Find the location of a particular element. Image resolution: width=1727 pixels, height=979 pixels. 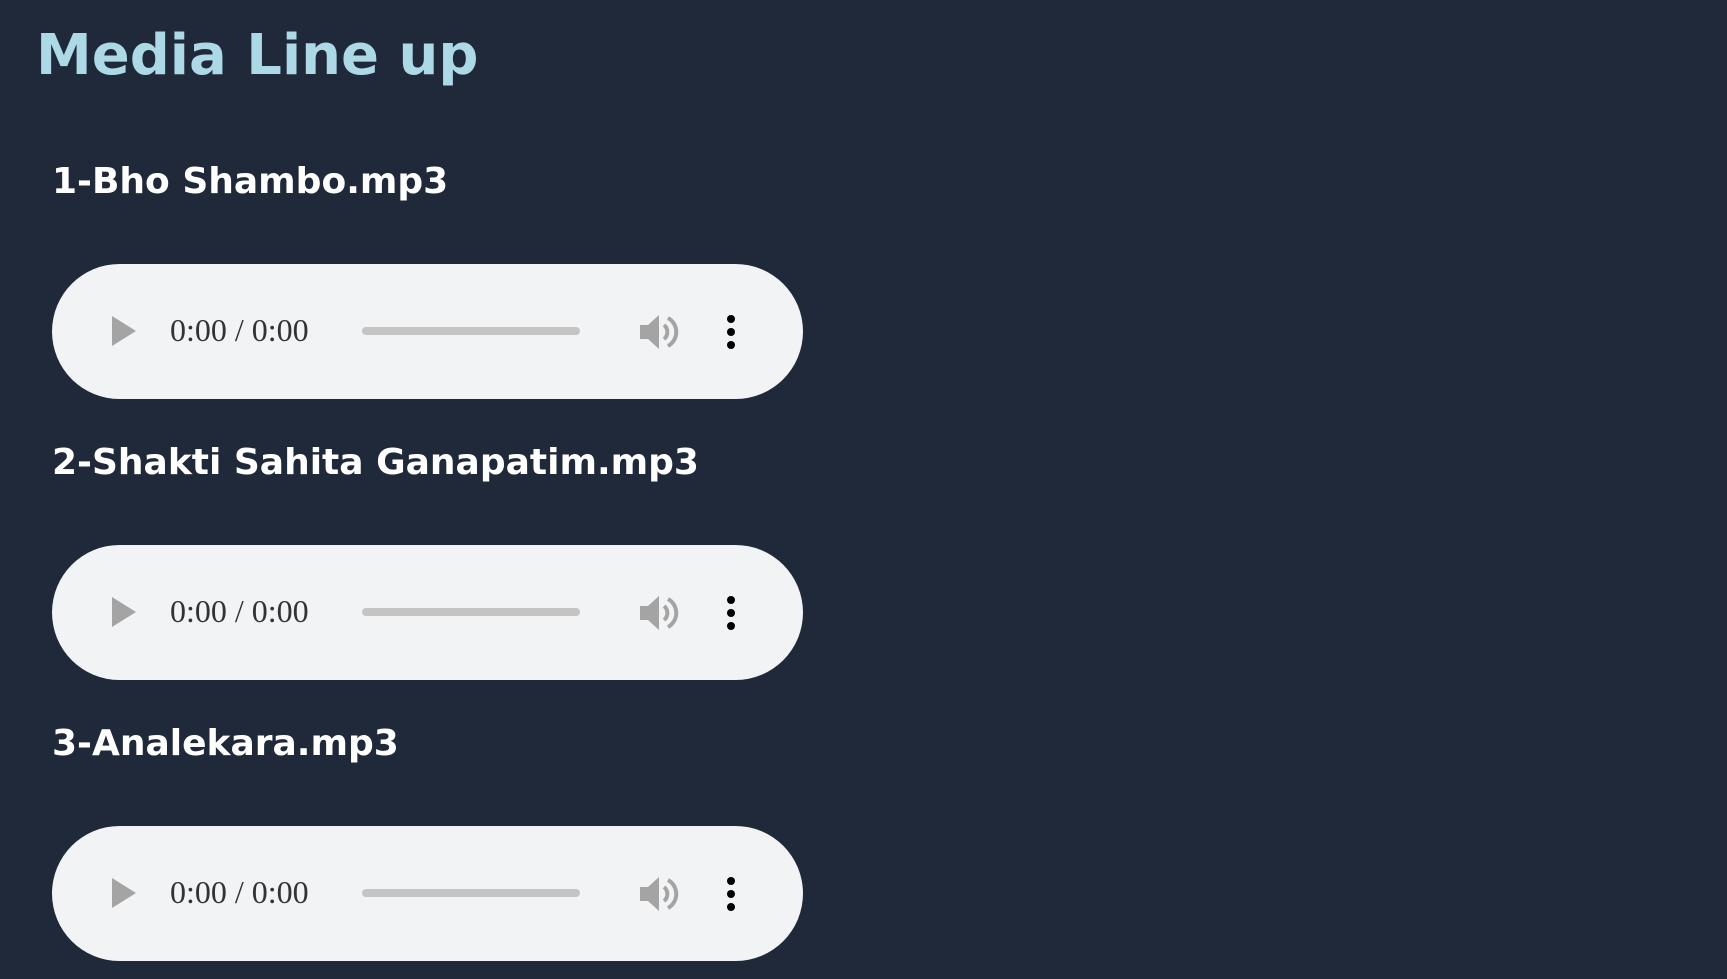

track-title: 2-Shakti Sahita Ganapatim.mp3 is located at coordinates (375, 462).